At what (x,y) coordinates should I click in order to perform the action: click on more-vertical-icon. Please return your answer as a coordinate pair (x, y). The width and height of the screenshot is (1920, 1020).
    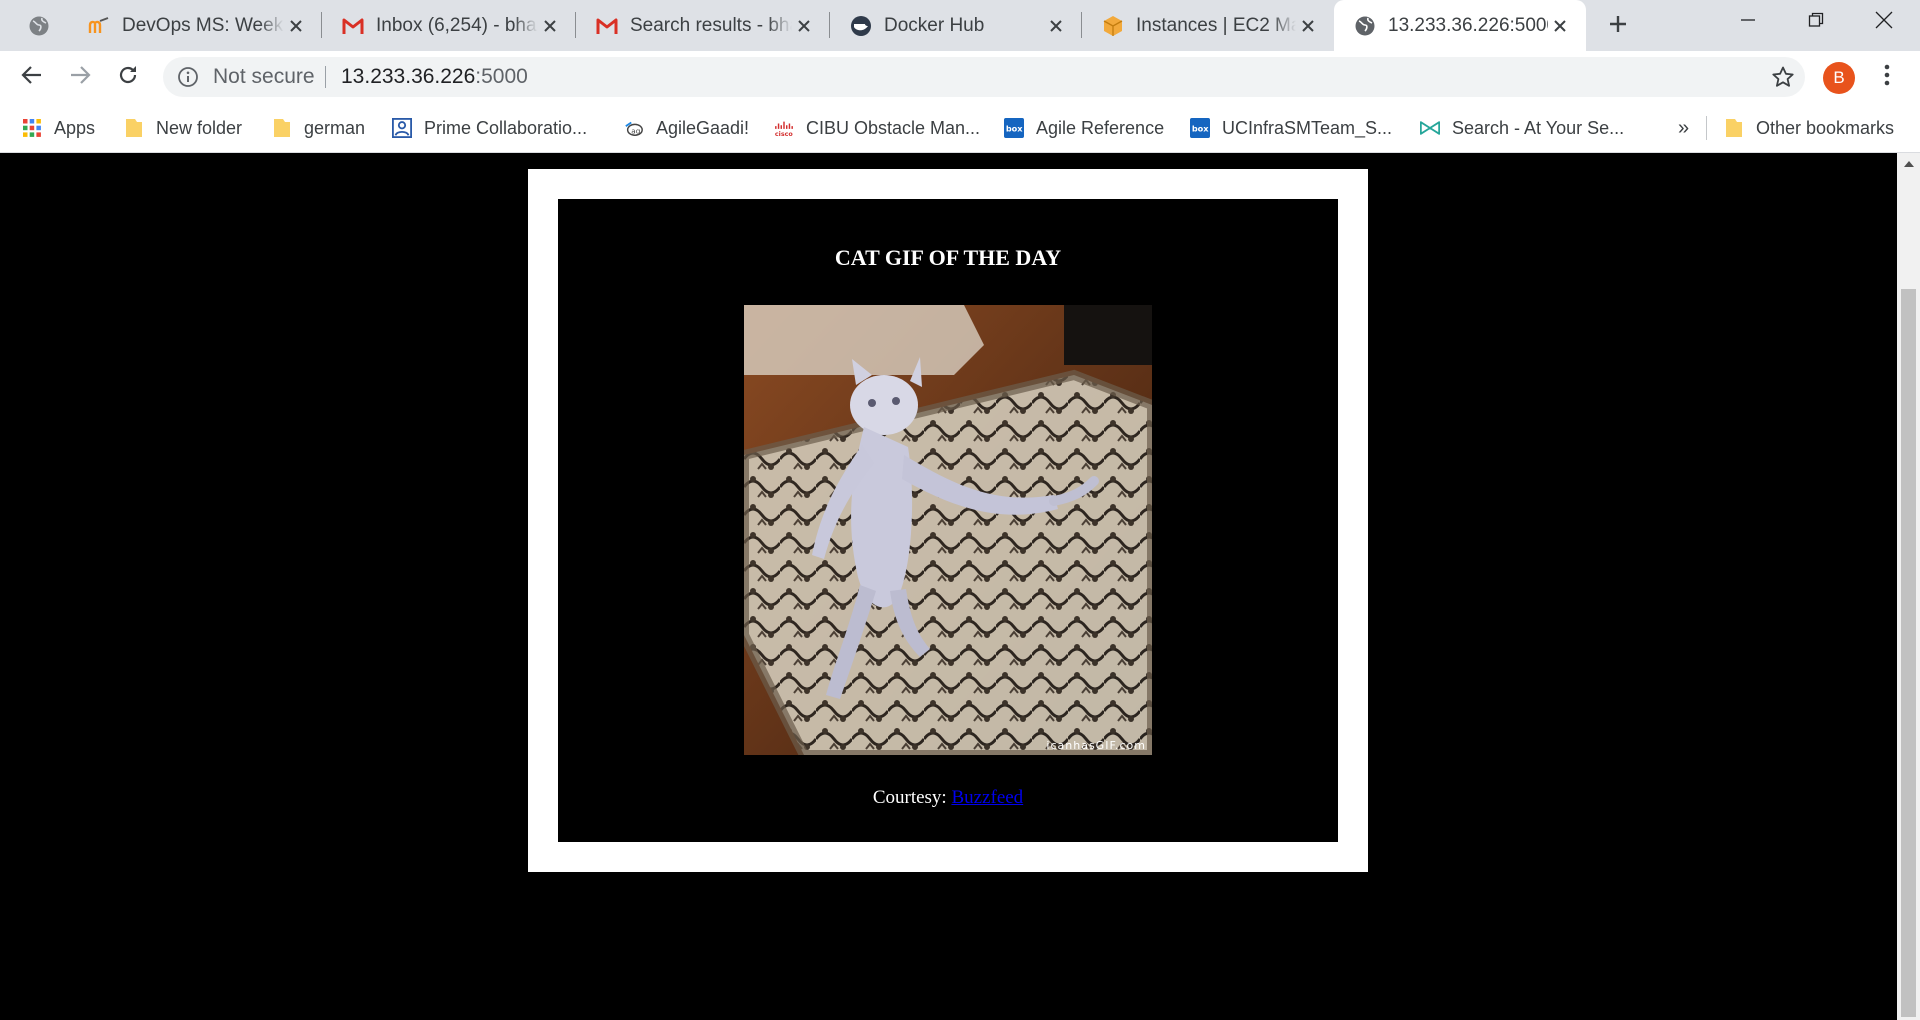
    Looking at the image, I should click on (1887, 77).